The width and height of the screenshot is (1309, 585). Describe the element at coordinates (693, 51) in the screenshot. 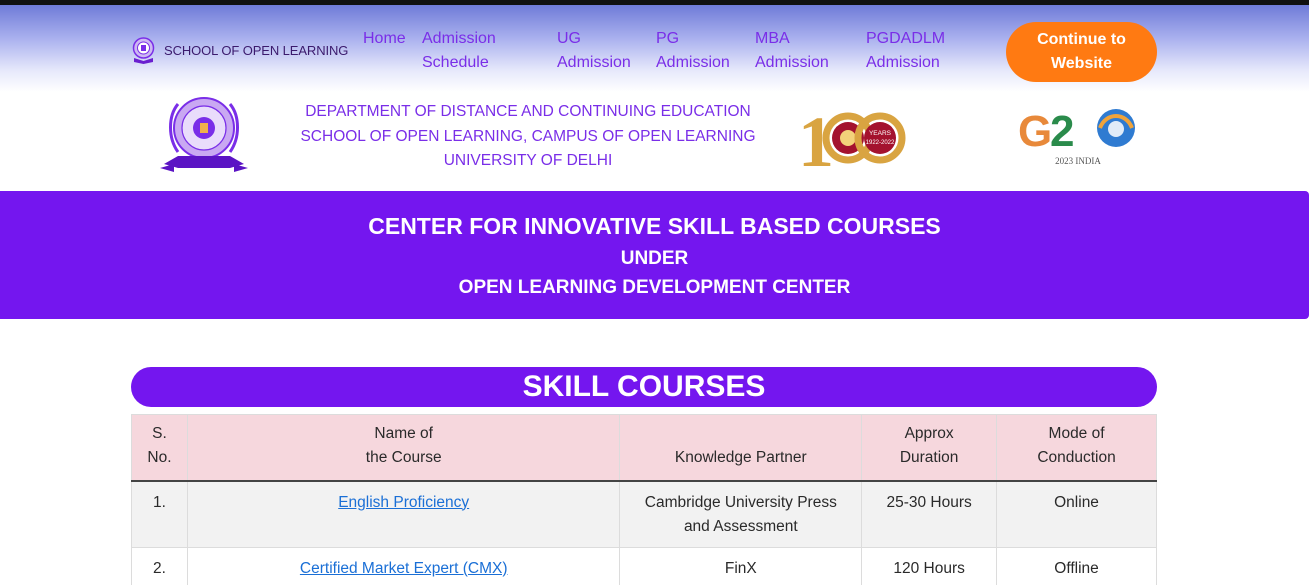

I see `nav-link-pg-admission: PG Admission` at that location.